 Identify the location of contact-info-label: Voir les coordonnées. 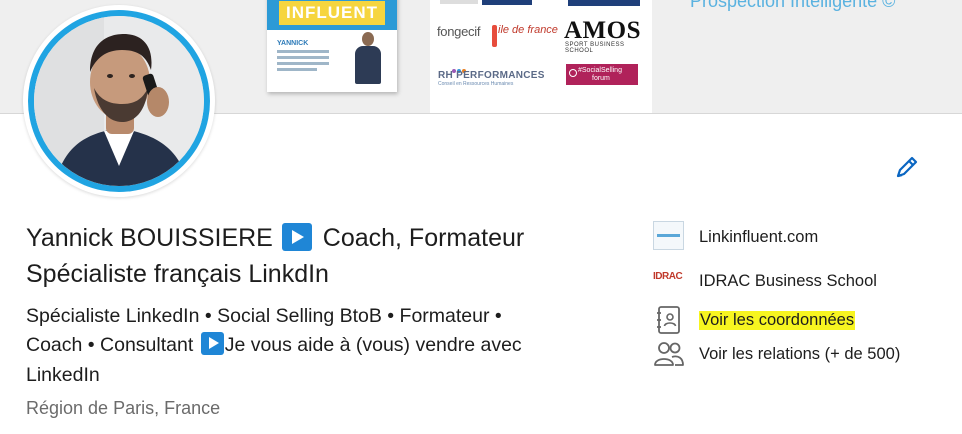
(777, 320).